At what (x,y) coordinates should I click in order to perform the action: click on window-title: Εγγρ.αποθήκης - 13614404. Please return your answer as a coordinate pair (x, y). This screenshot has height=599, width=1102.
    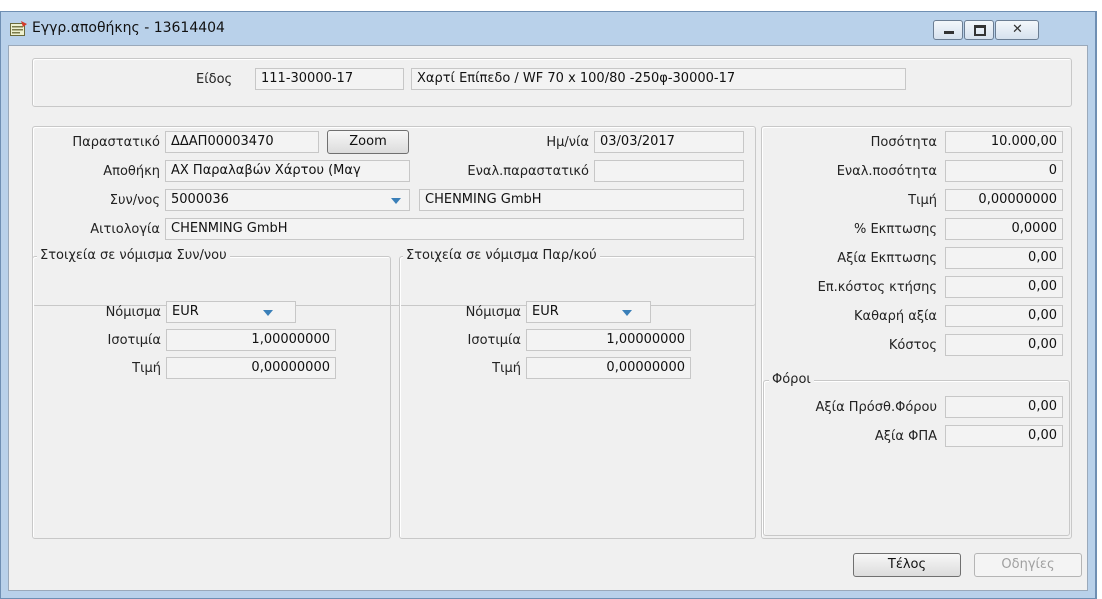
    Looking at the image, I should click on (128, 28).